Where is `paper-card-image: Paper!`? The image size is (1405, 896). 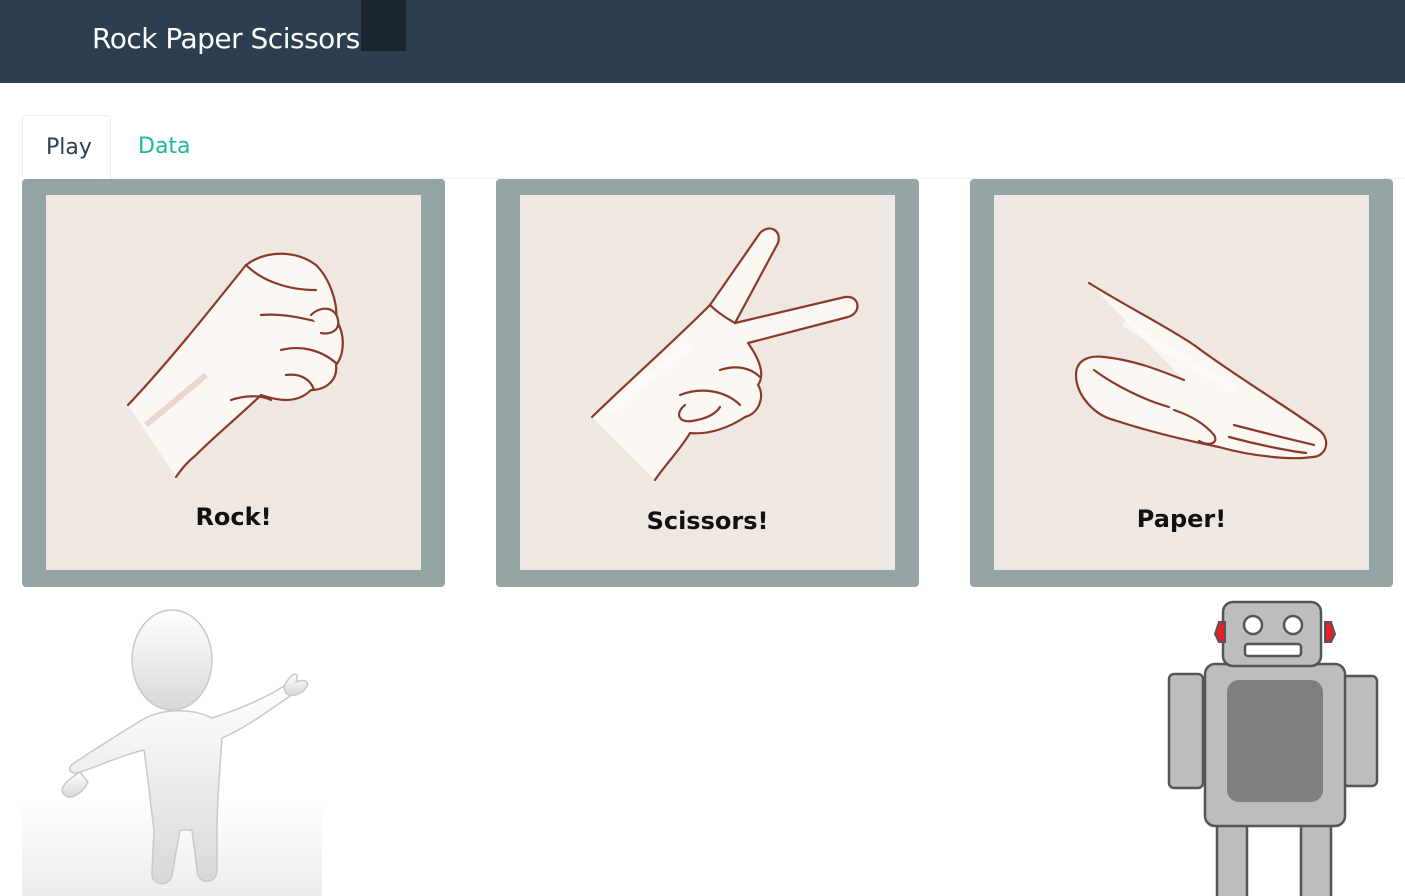 paper-card-image: Paper! is located at coordinates (1181, 382).